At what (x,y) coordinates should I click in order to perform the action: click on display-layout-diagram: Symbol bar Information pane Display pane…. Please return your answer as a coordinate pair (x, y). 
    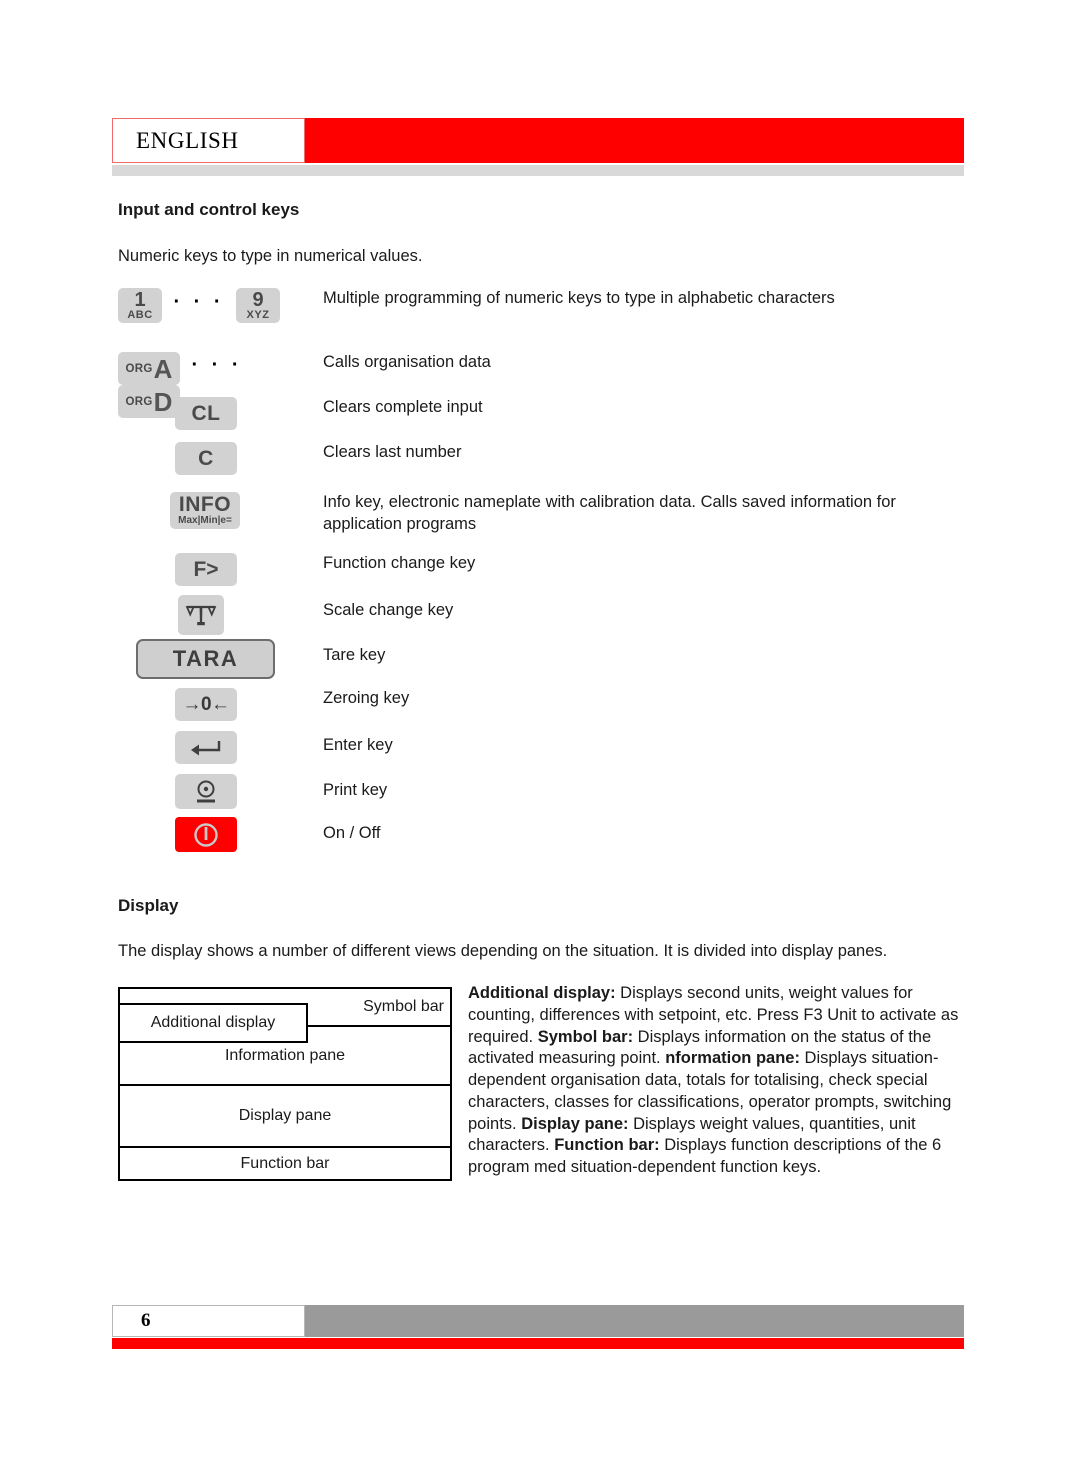
    Looking at the image, I should click on (285, 1084).